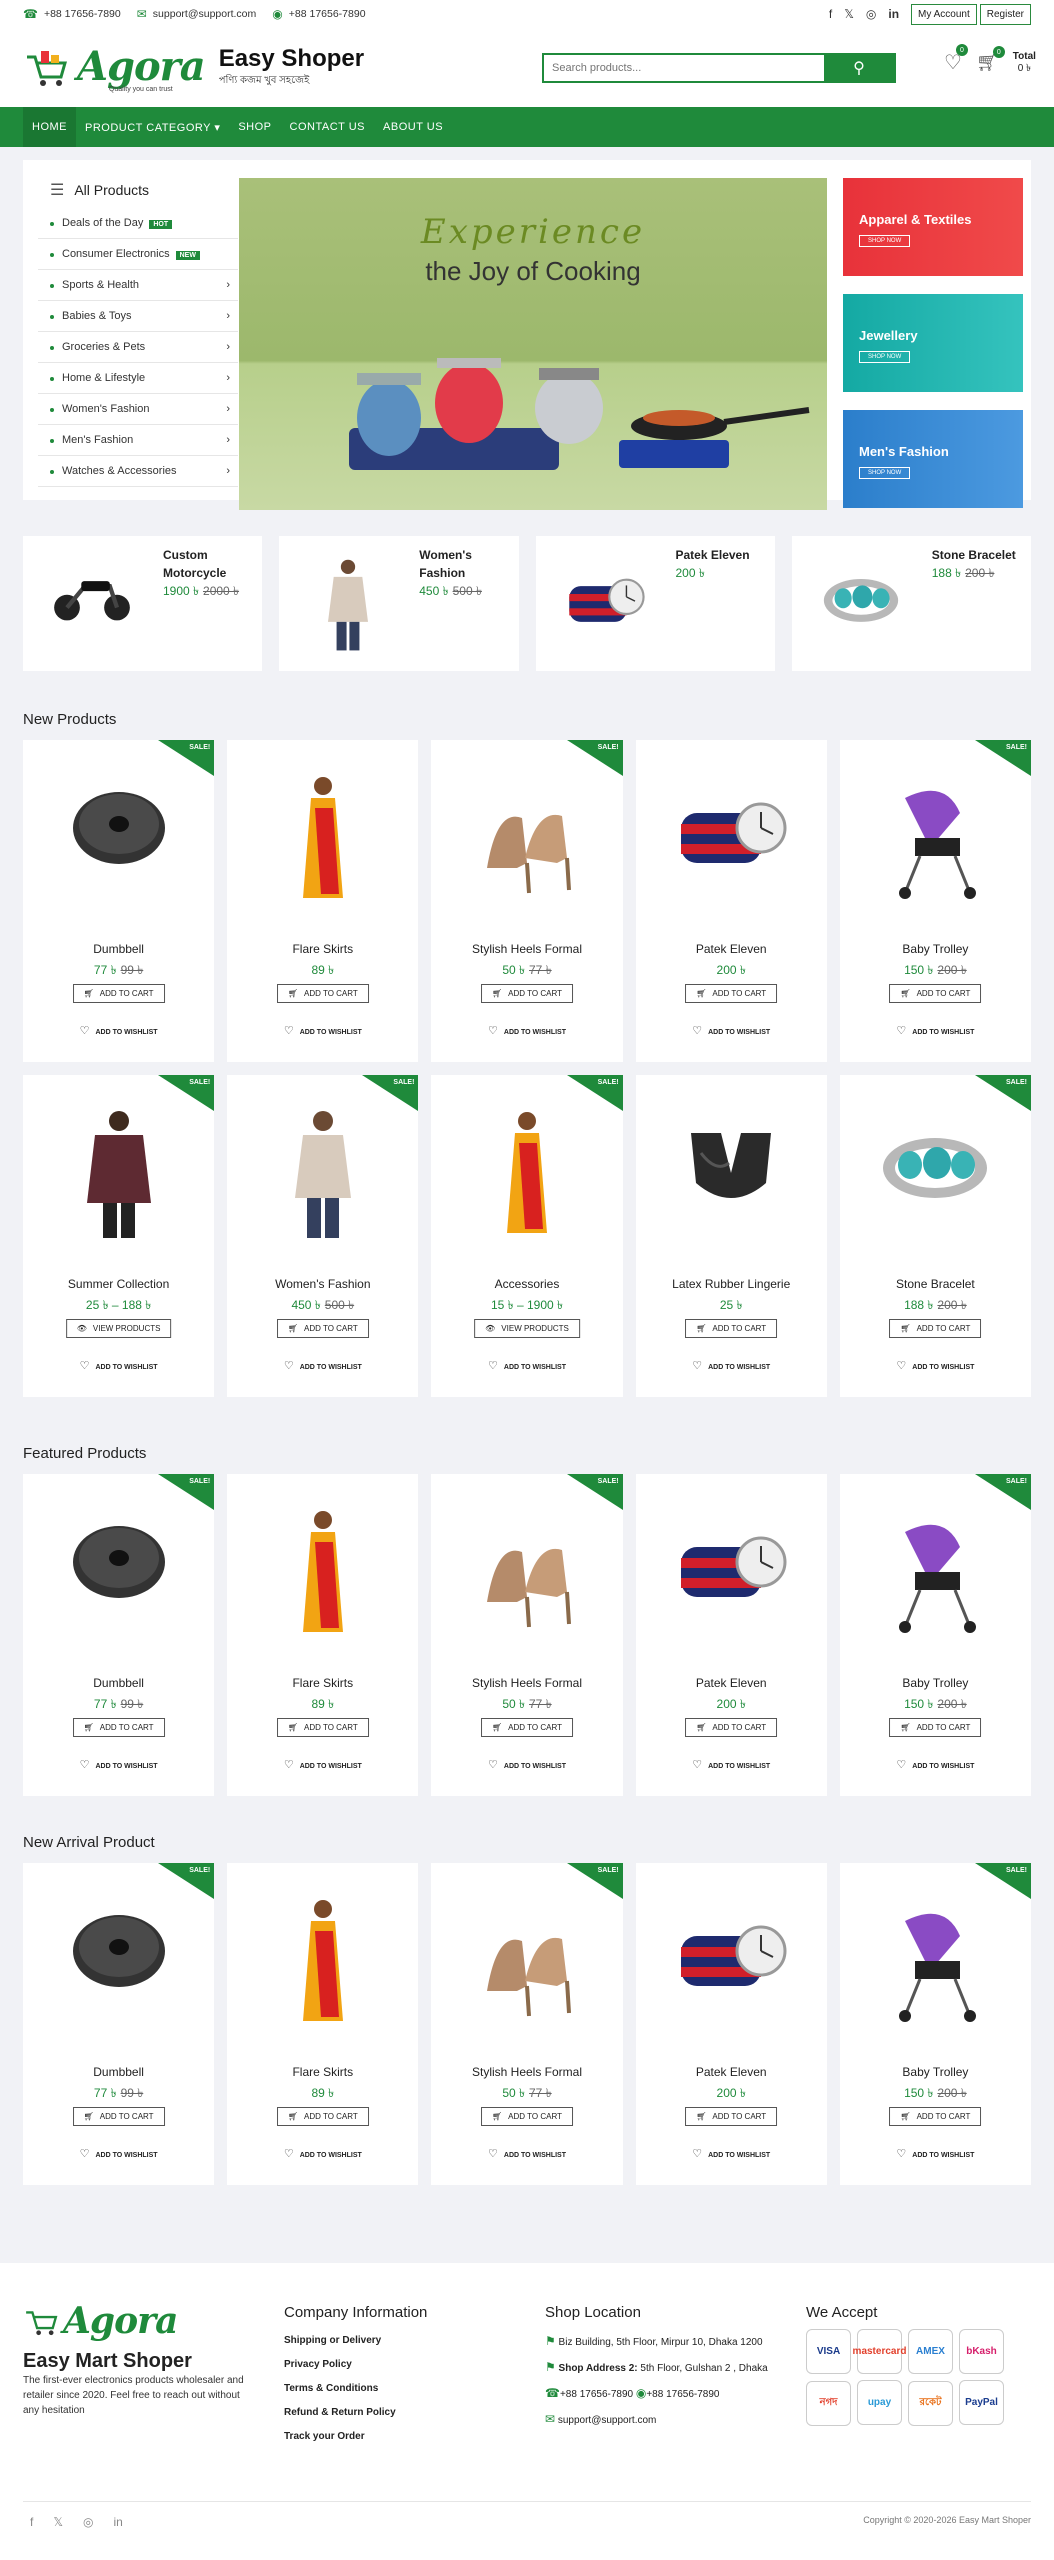  Describe the element at coordinates (49, 127) in the screenshot. I see `nav-home: HOME` at that location.